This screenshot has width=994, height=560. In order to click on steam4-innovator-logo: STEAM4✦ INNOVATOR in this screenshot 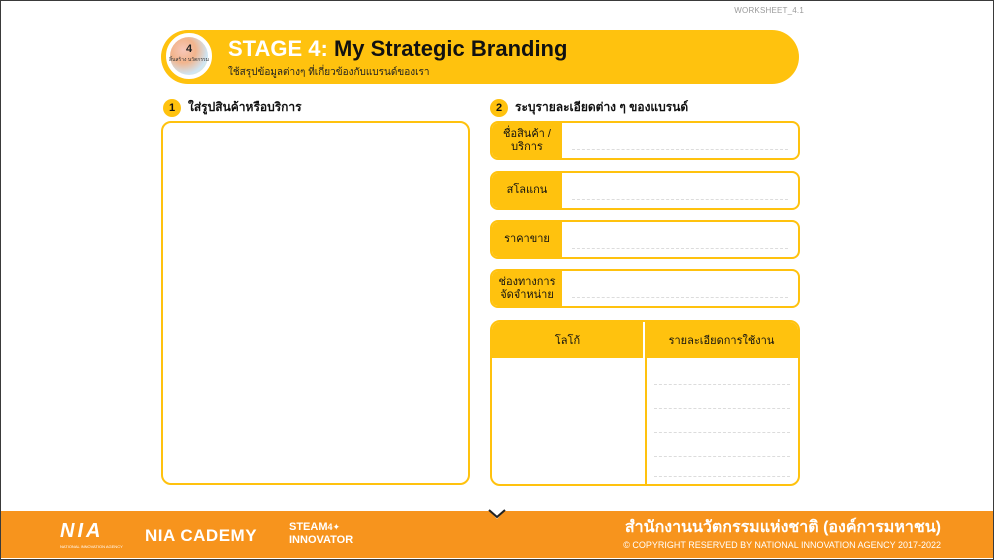, I will do `click(321, 534)`.